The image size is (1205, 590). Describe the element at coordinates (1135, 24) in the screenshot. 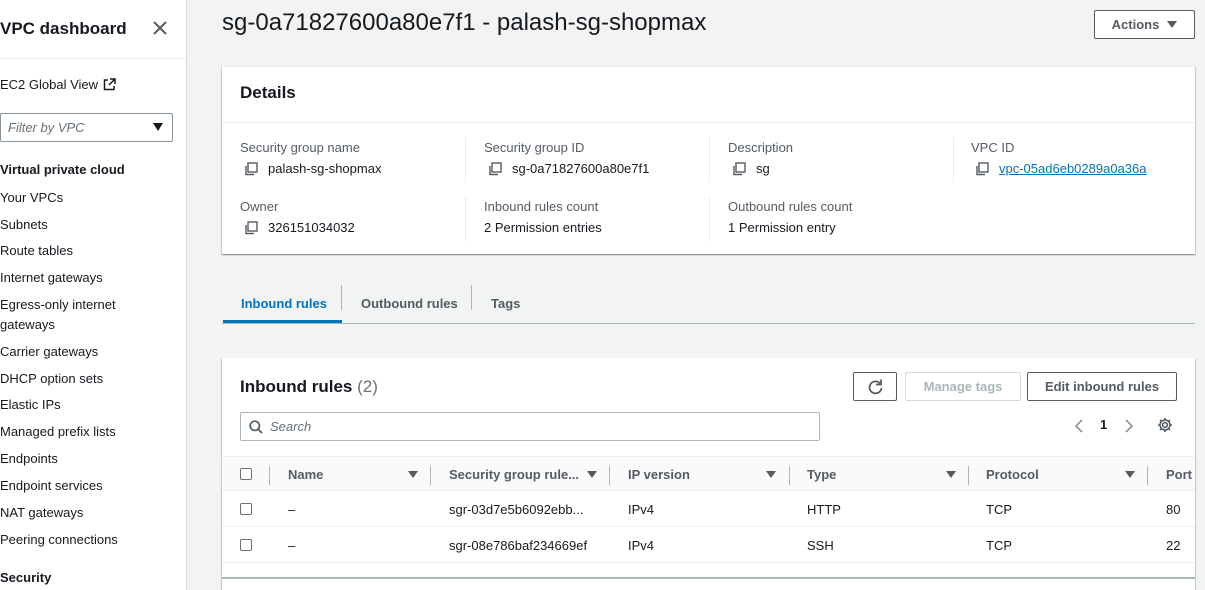

I see `actions-label: Actions` at that location.